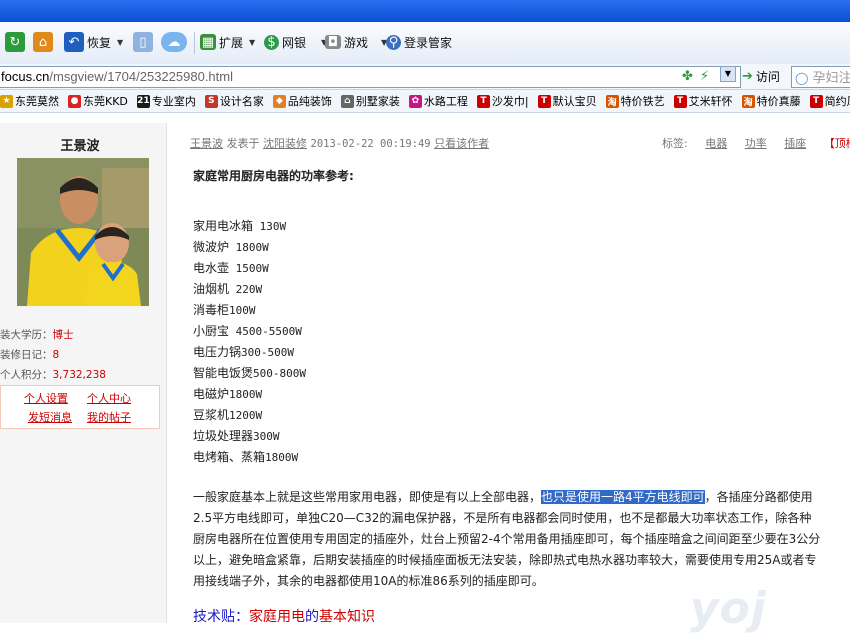 This screenshot has width=850, height=634. I want to click on watermark-logo: yoj, so click(728, 608).